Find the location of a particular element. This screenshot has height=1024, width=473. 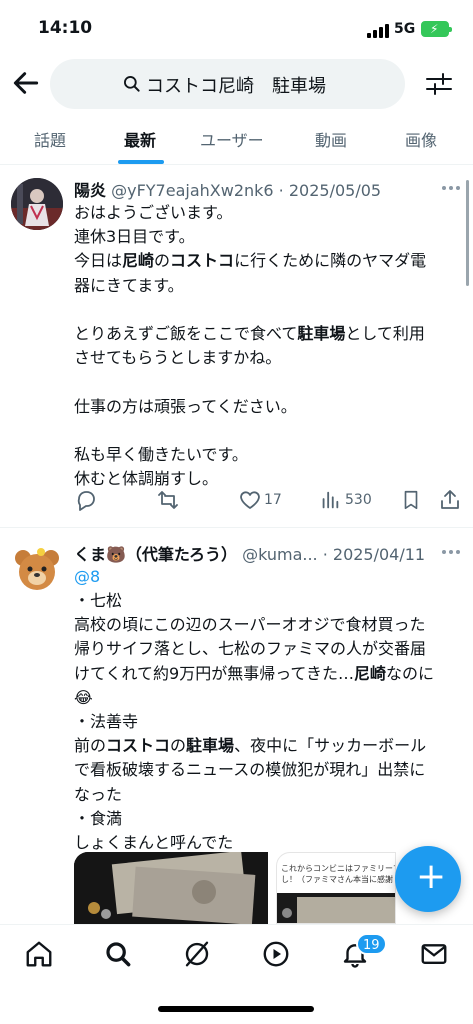

search-query: コストコ尼崎 駐車場 is located at coordinates (236, 86).